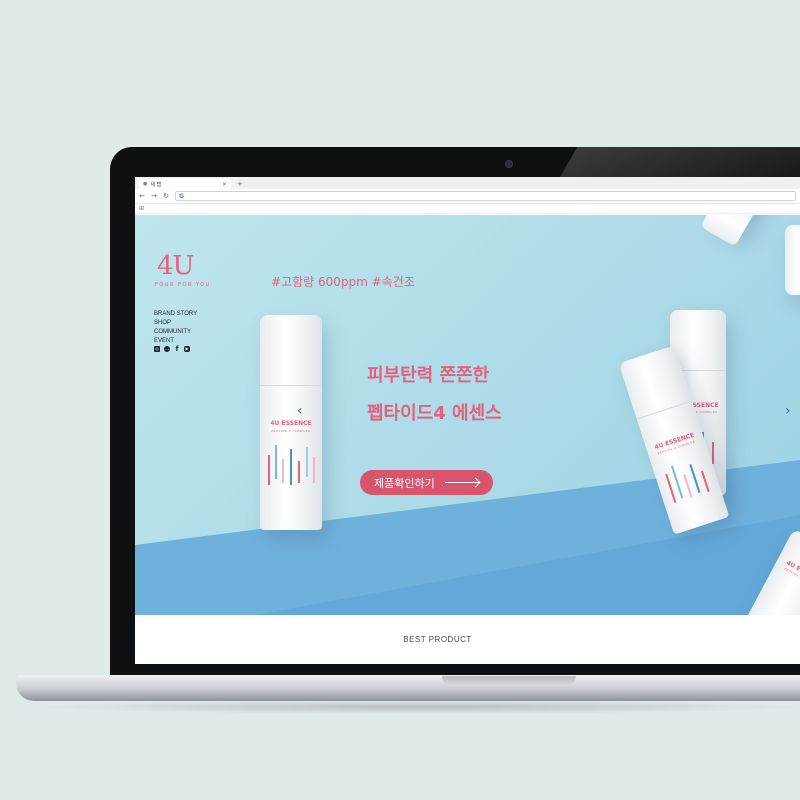 This screenshot has height=800, width=800. I want to click on tab-title: 새 탭, so click(156, 184).